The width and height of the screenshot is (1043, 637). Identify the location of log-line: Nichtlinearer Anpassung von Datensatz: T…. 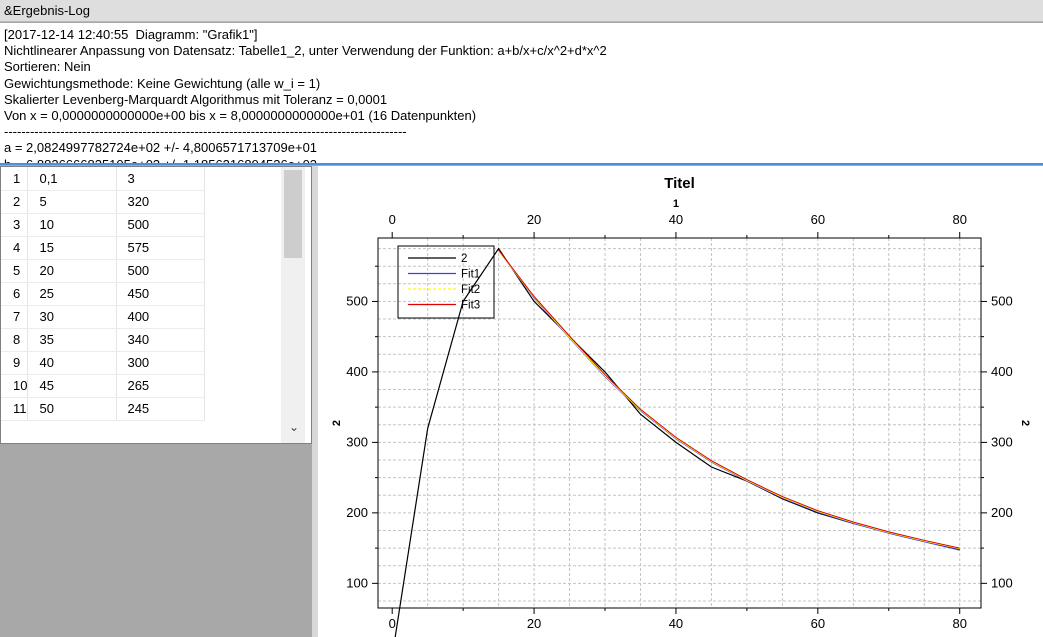
(305, 51).